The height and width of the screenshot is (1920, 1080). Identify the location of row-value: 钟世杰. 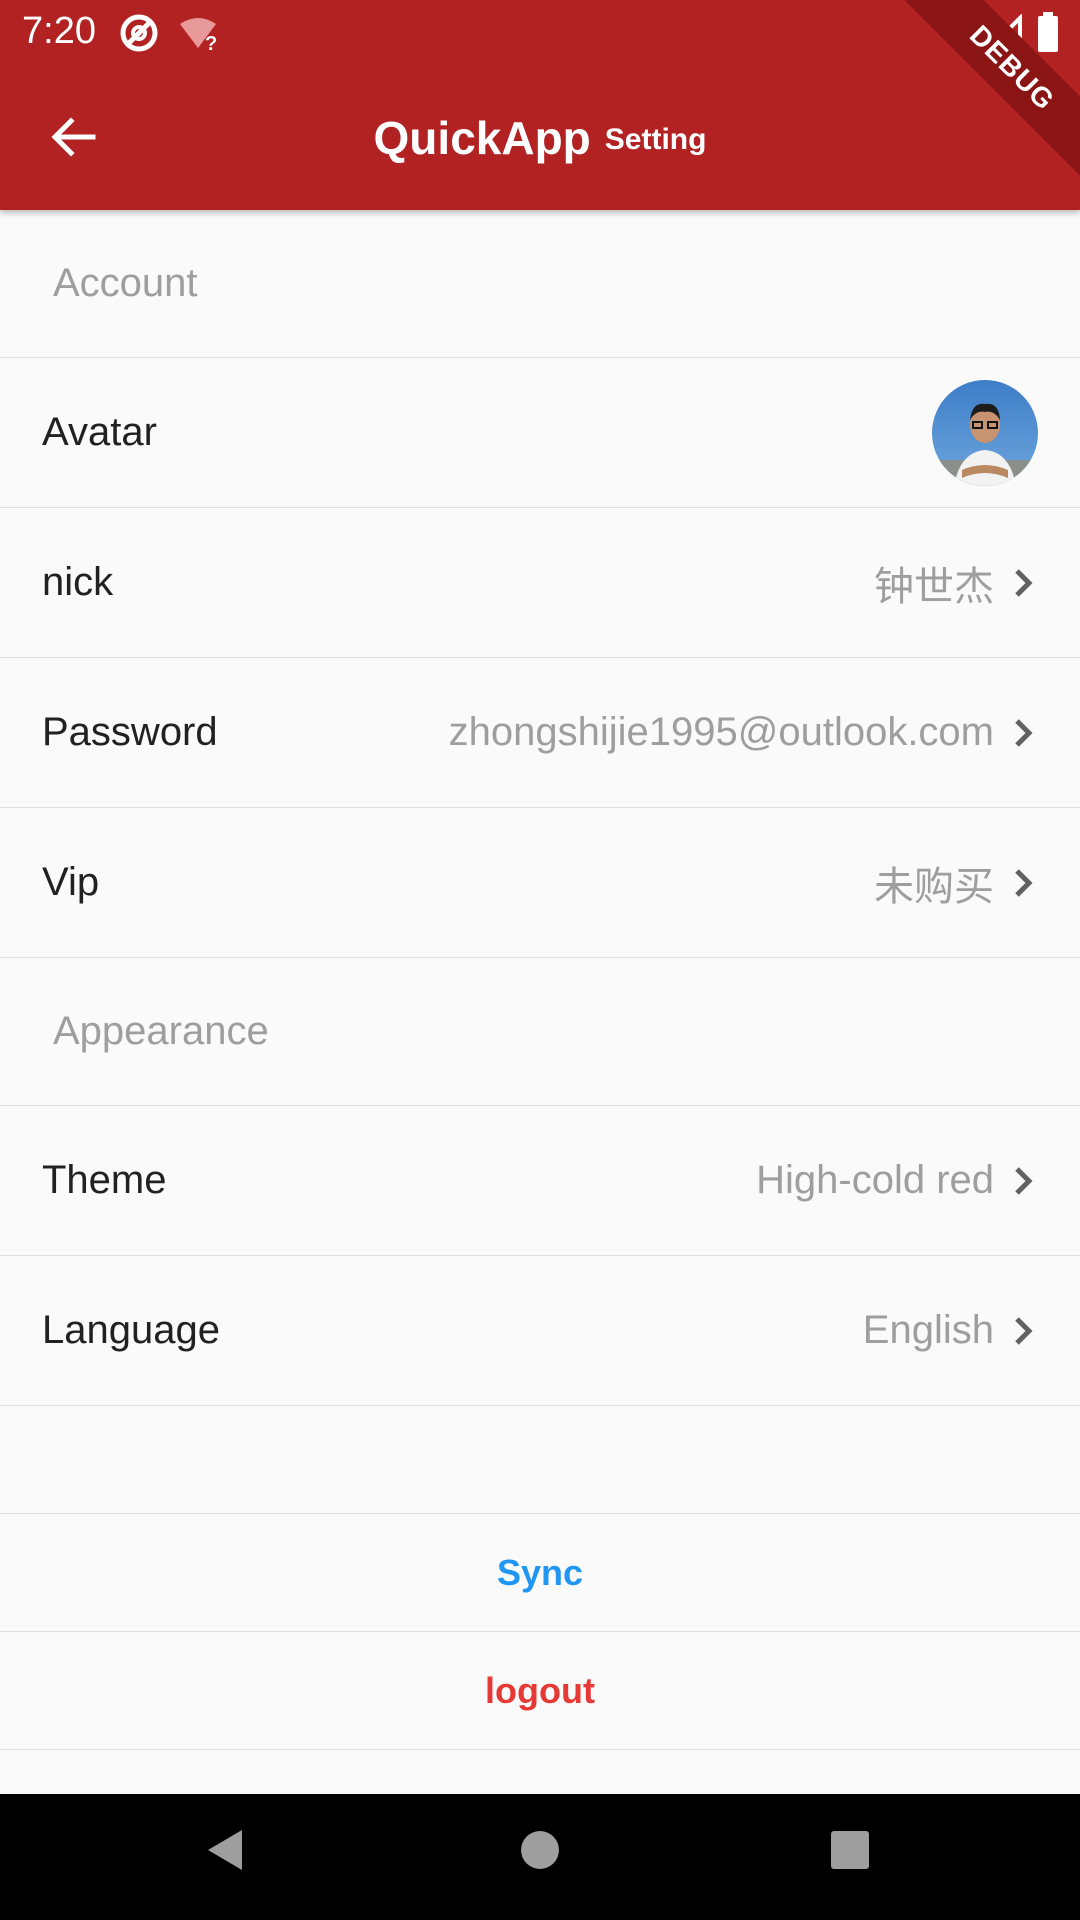
(934, 586).